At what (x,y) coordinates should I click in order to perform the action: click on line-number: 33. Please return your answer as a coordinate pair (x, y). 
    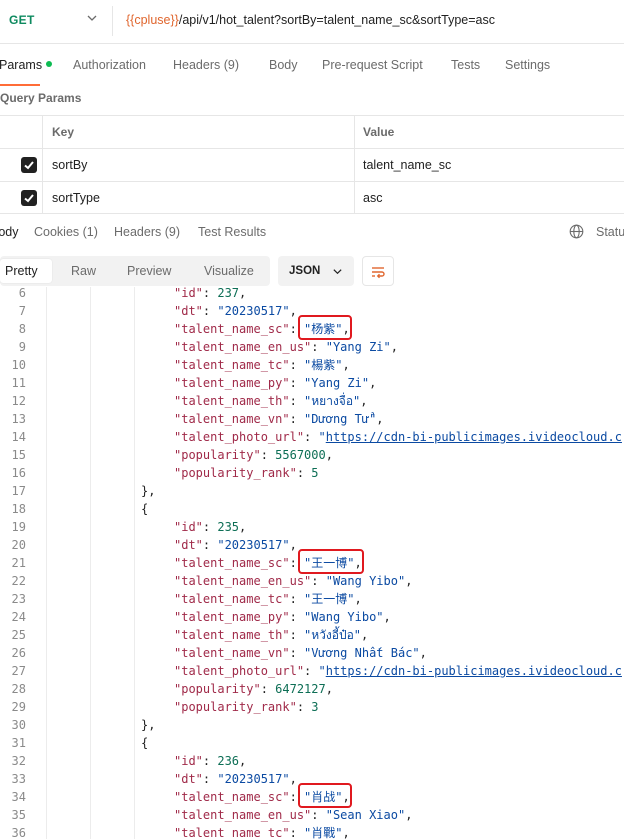
    Looking at the image, I should click on (18, 779).